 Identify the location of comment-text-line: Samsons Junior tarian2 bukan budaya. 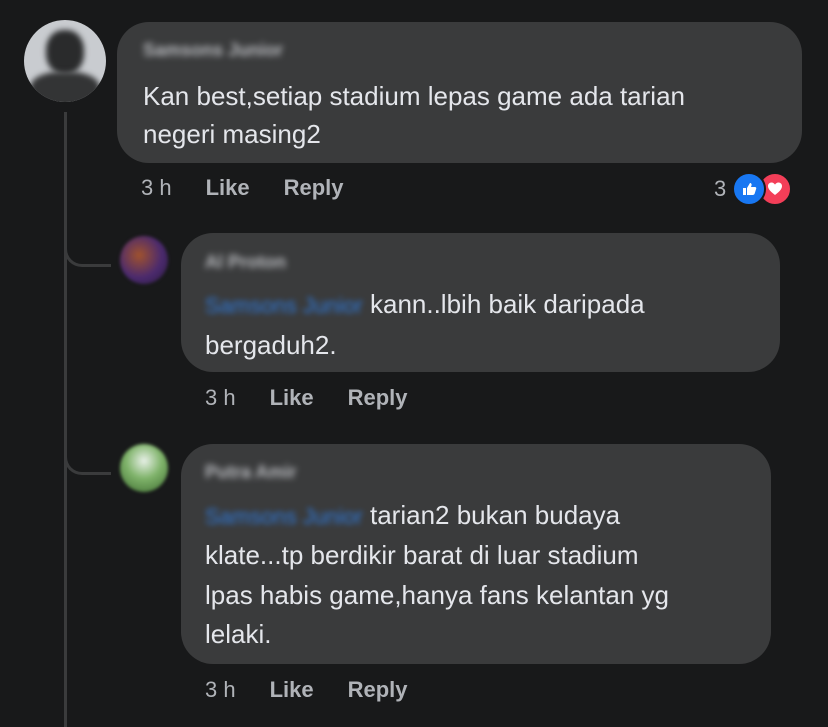
(412, 516).